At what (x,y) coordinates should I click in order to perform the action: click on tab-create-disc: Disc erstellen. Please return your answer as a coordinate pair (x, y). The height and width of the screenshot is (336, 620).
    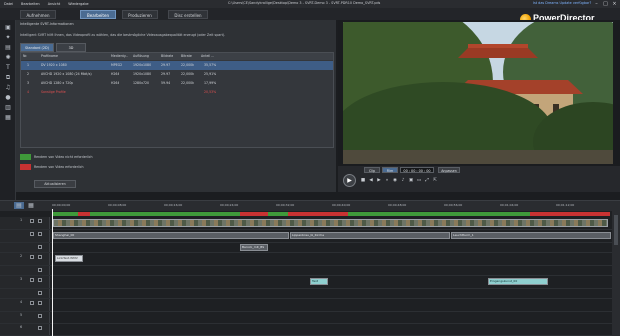
    Looking at the image, I should click on (188, 14).